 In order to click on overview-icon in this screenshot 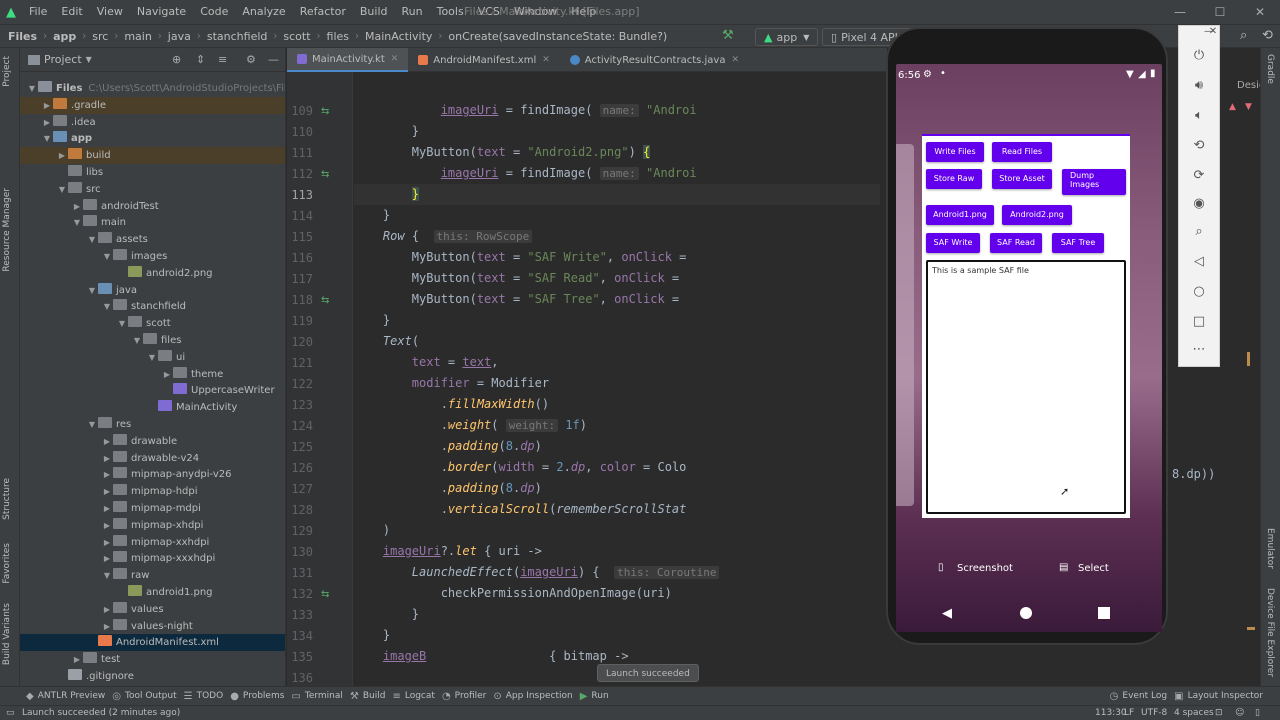, I will do `click(1104, 613)`.